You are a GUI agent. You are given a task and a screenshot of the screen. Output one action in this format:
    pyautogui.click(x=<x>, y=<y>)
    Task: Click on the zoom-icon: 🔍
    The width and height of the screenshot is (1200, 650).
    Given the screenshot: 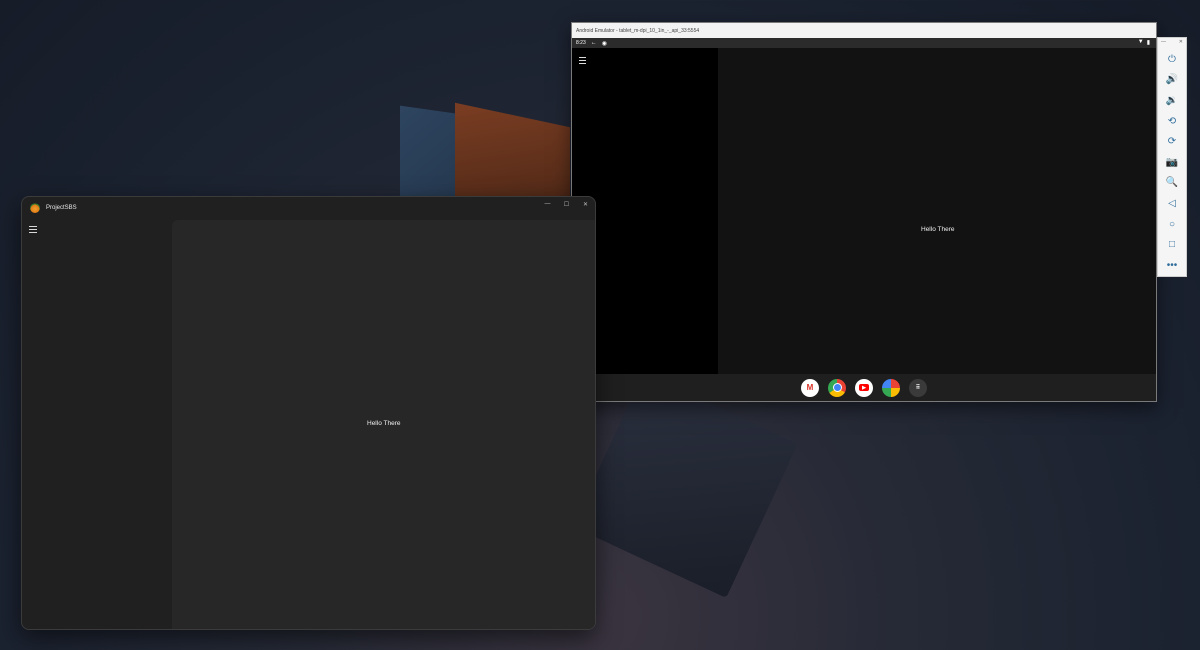 What is the action you would take?
    pyautogui.click(x=1172, y=183)
    